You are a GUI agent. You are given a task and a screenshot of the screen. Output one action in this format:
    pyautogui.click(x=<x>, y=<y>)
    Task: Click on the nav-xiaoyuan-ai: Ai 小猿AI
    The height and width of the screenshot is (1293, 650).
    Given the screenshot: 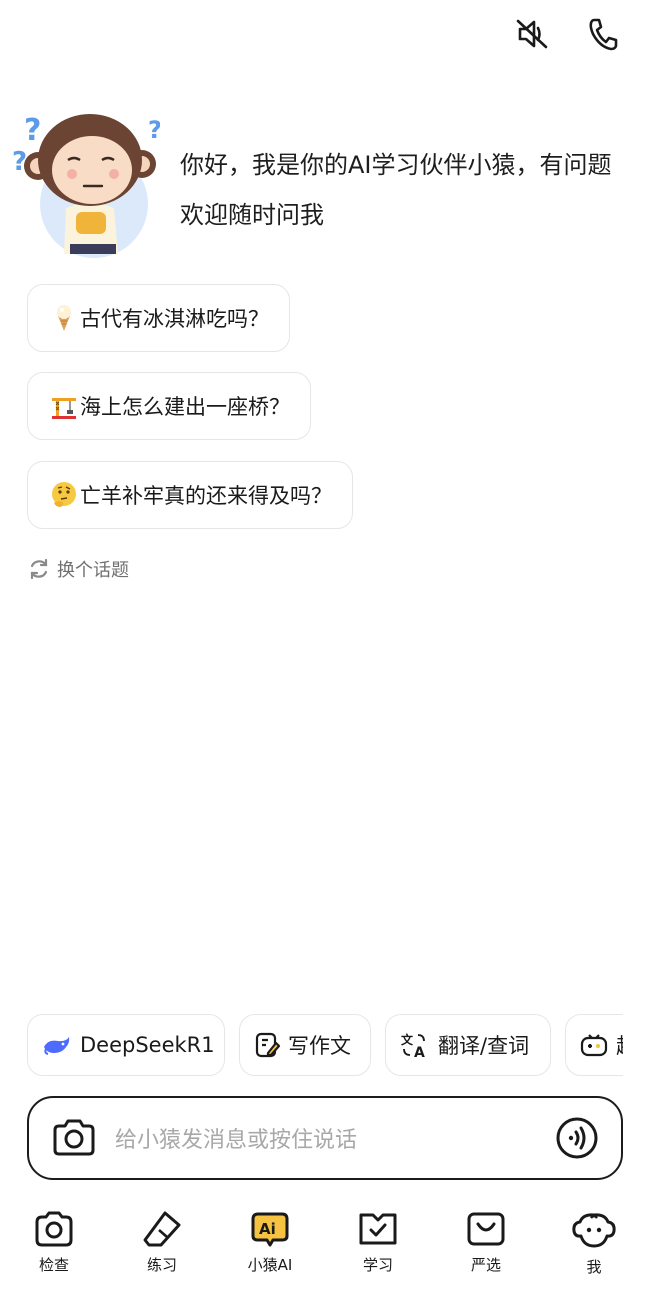 What is the action you would take?
    pyautogui.click(x=270, y=1242)
    